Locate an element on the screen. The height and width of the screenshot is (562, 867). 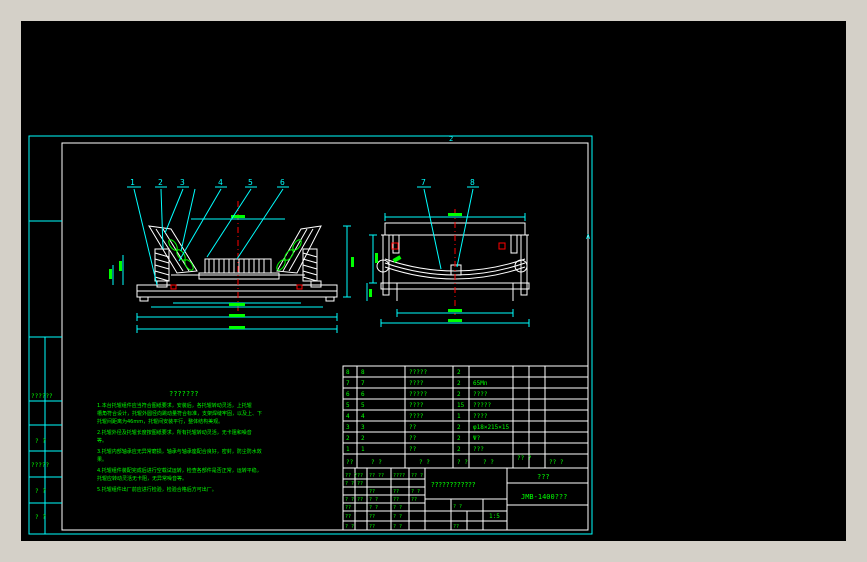
callout-4: 4 is located at coordinates (220, 182).